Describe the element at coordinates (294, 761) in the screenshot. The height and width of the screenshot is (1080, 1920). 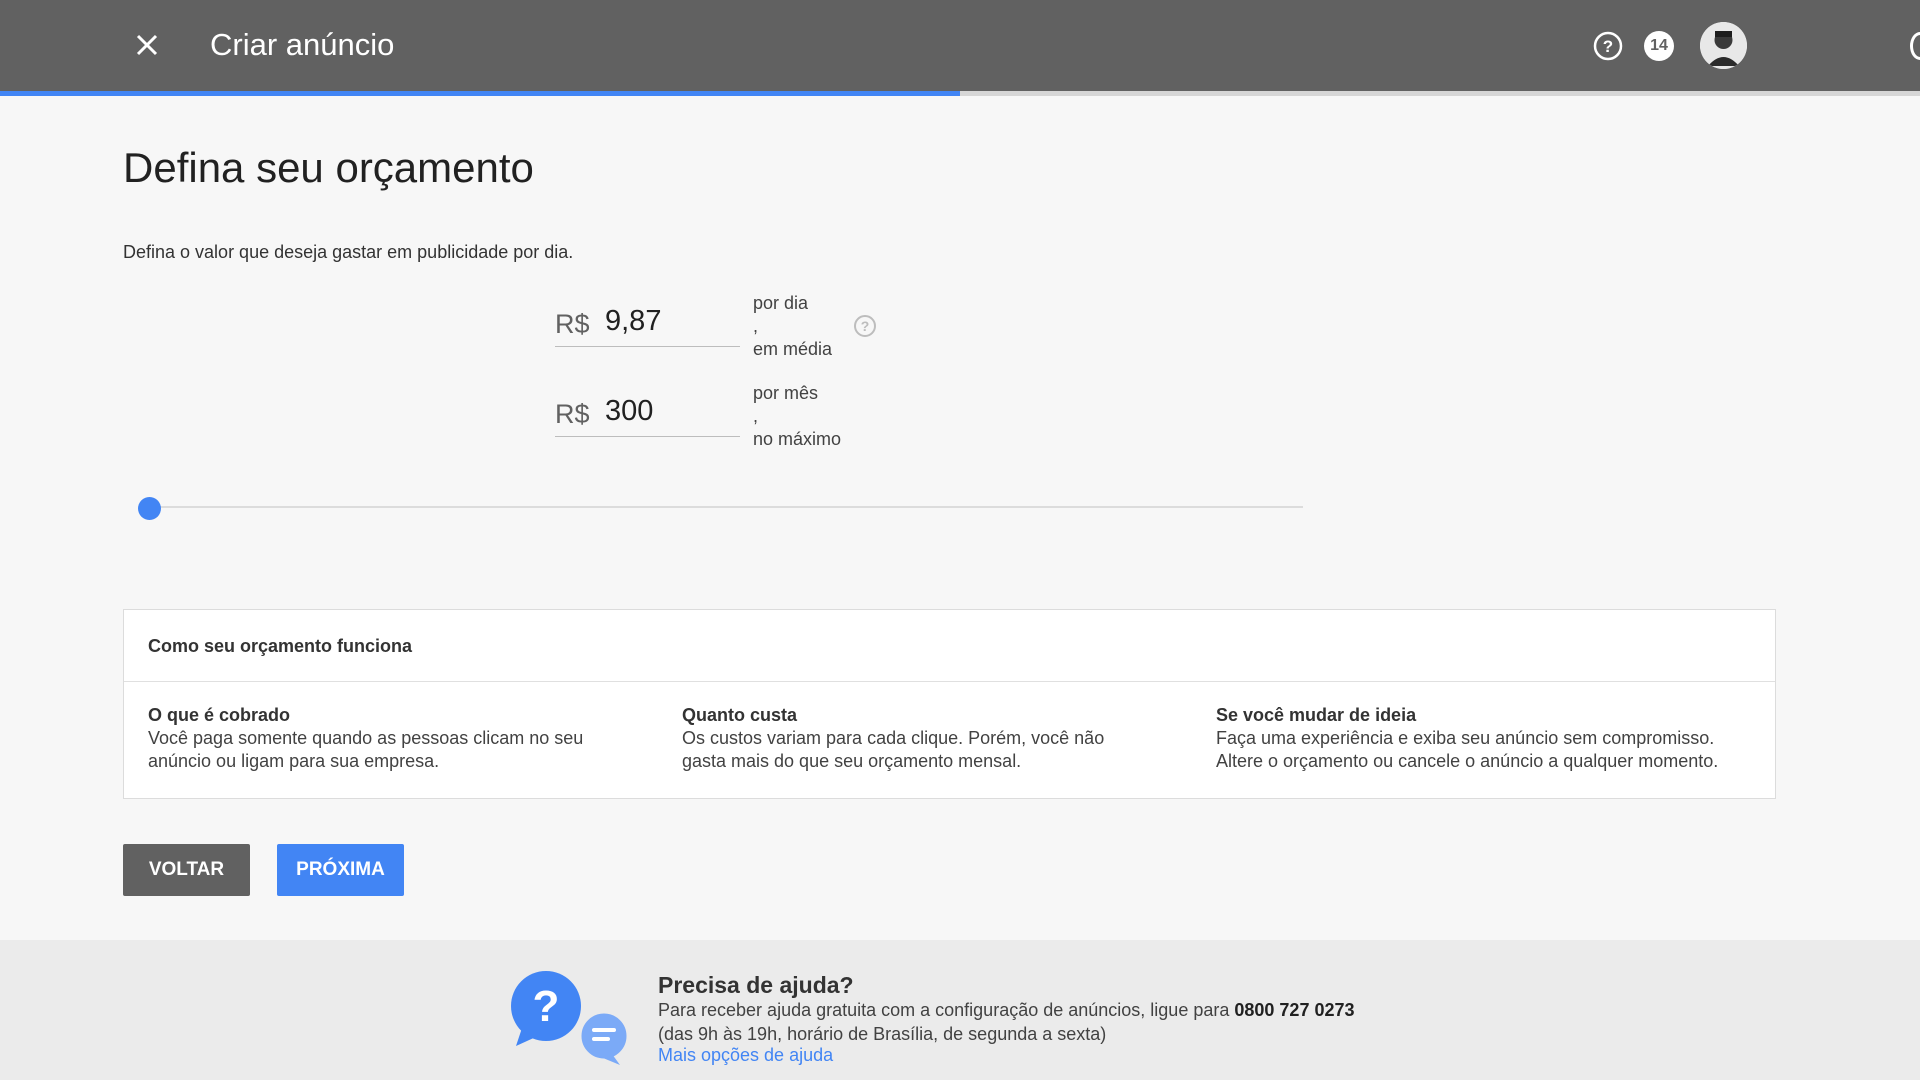
I see `info-column-text: anúncio ou ligam para sua empresa.` at that location.